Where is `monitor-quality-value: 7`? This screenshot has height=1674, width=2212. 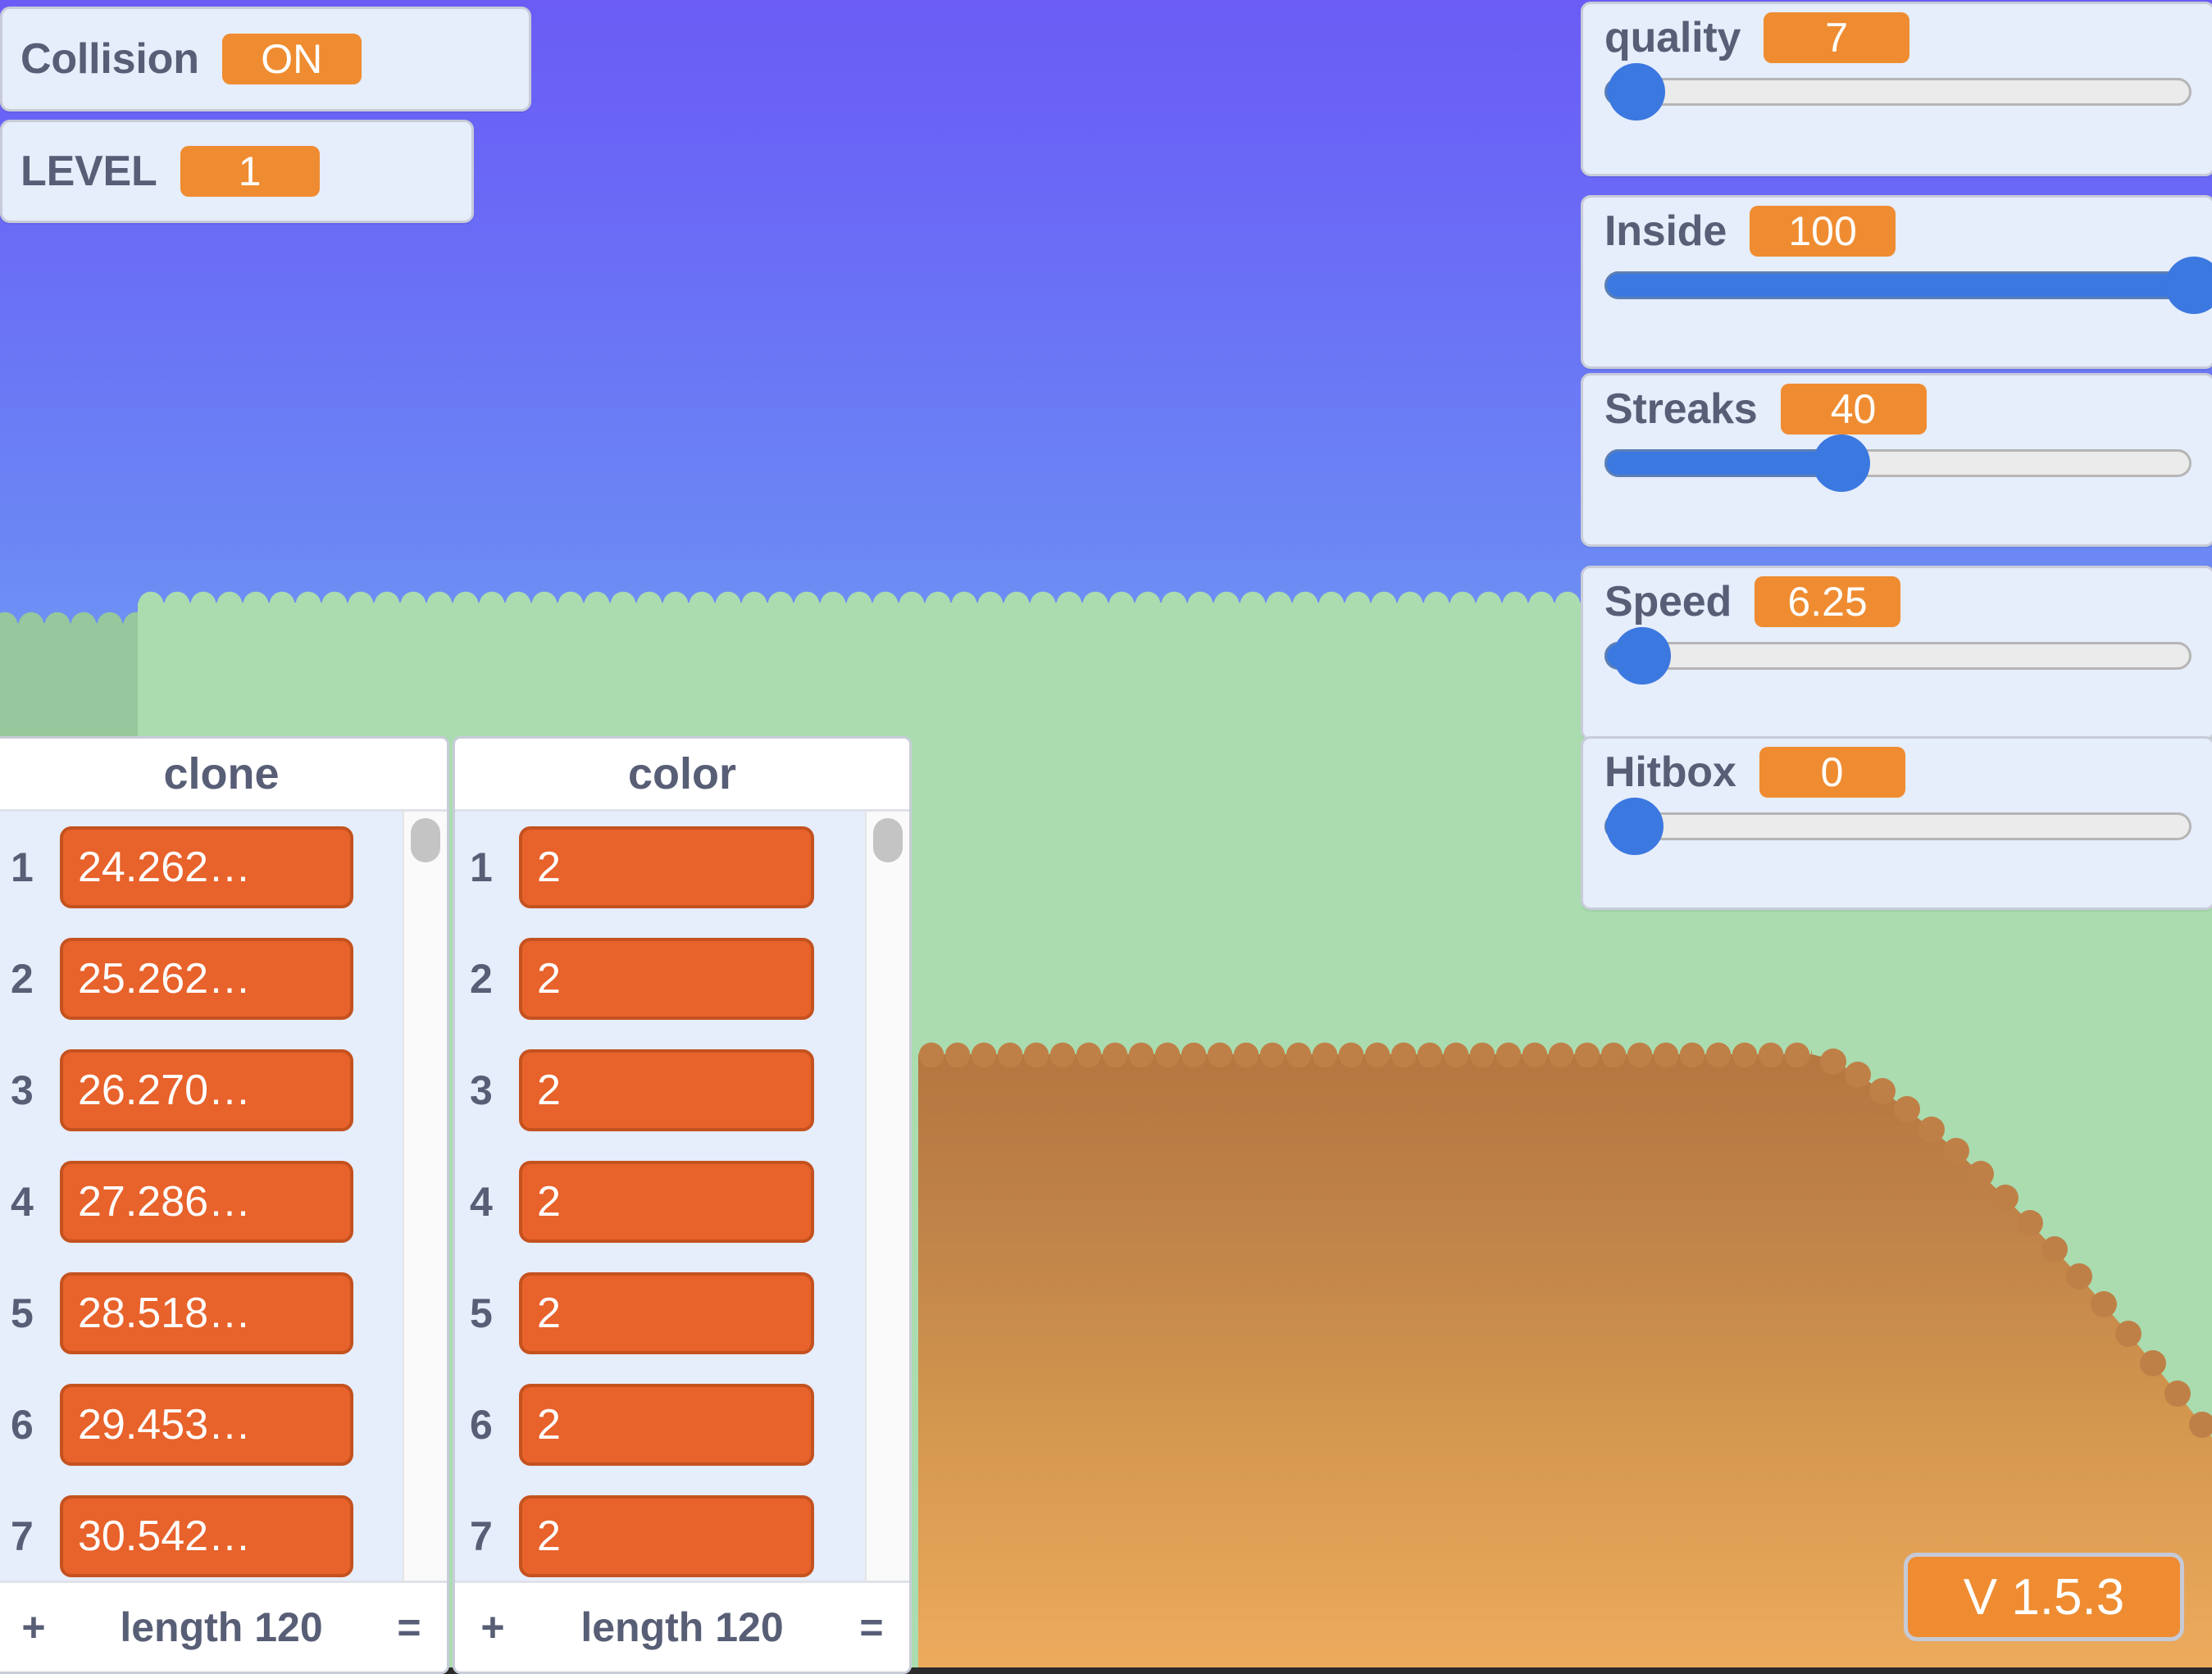
monitor-quality-value: 7 is located at coordinates (1837, 37).